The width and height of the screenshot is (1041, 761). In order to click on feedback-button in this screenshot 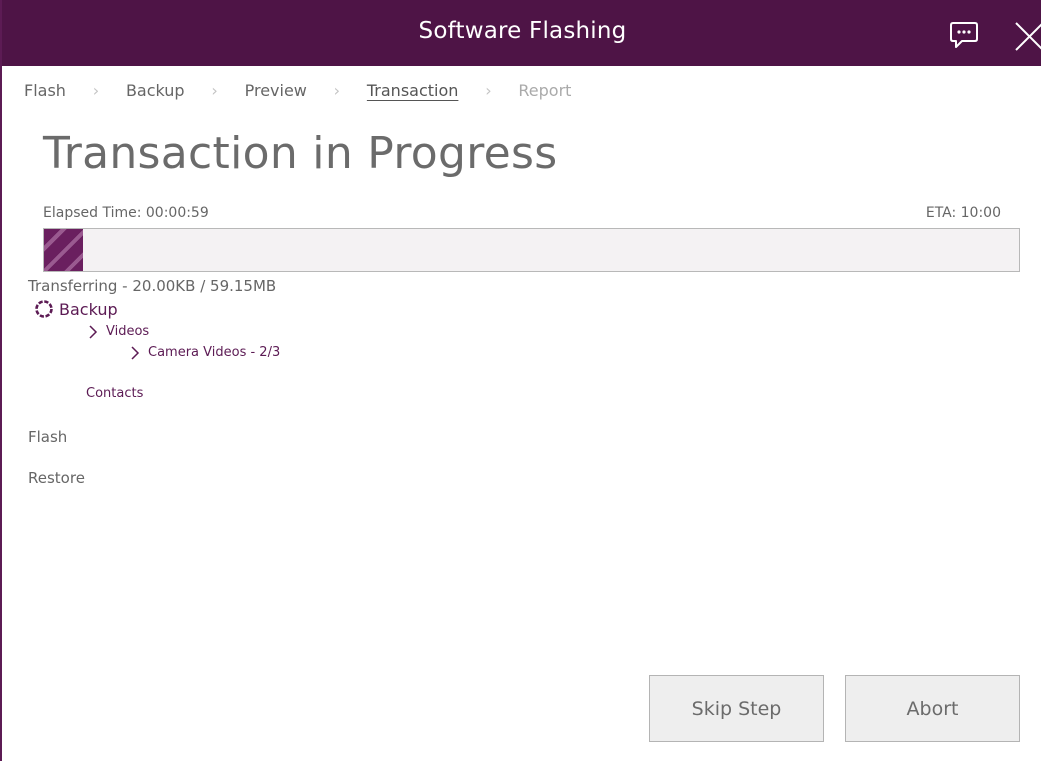, I will do `click(964, 35)`.